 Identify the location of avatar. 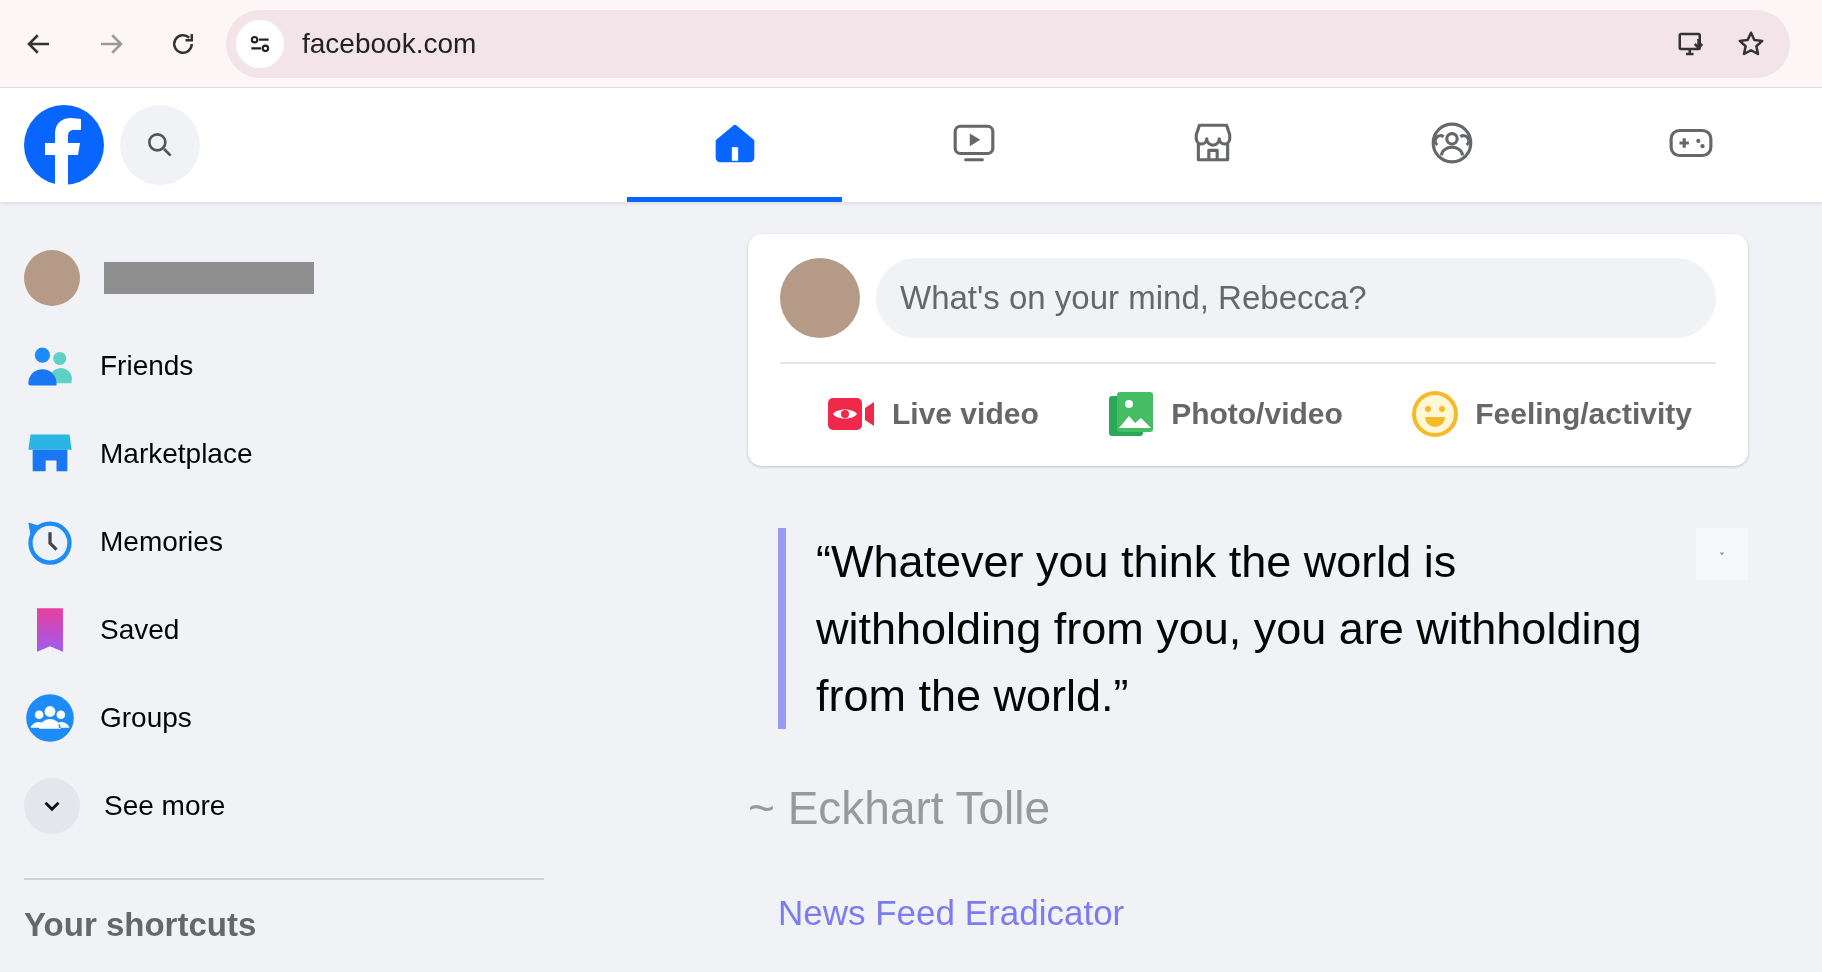
(52, 278).